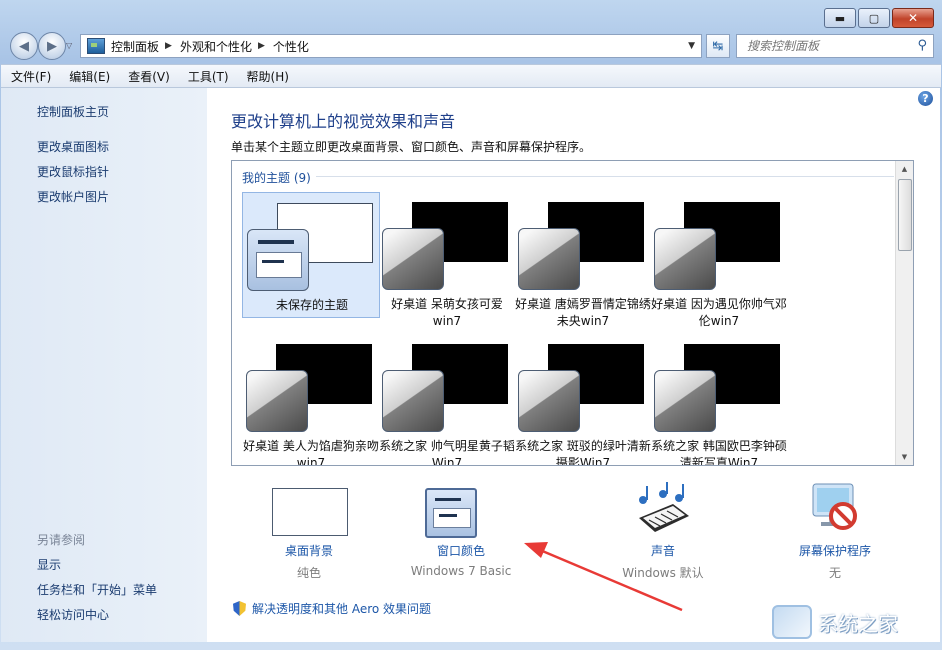  I want to click on menu-view: 查看(V), so click(148, 76).